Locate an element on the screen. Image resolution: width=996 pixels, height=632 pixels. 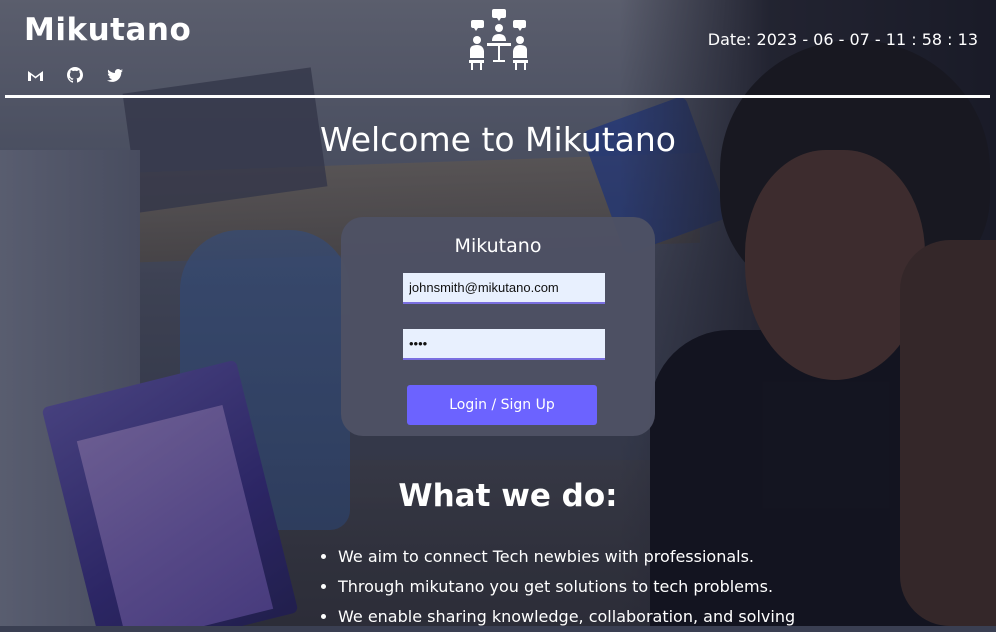
brand-name: Mikutano is located at coordinates (108, 30).